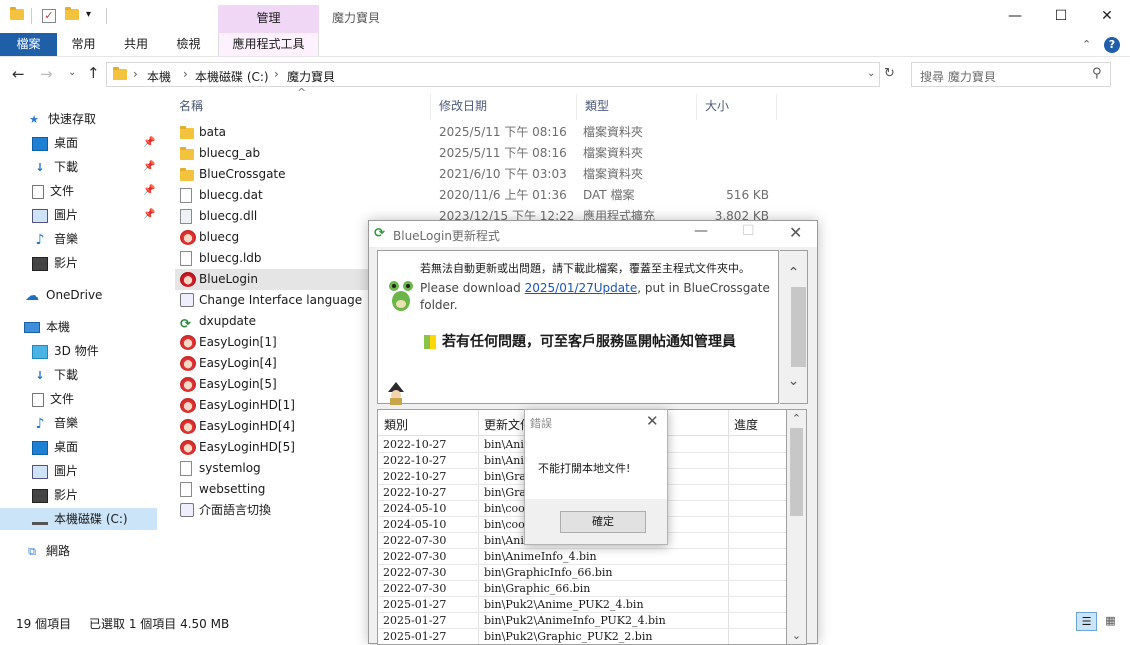 The image size is (1130, 645). I want to click on nav-quick-pictures: 圖片, so click(55, 215).